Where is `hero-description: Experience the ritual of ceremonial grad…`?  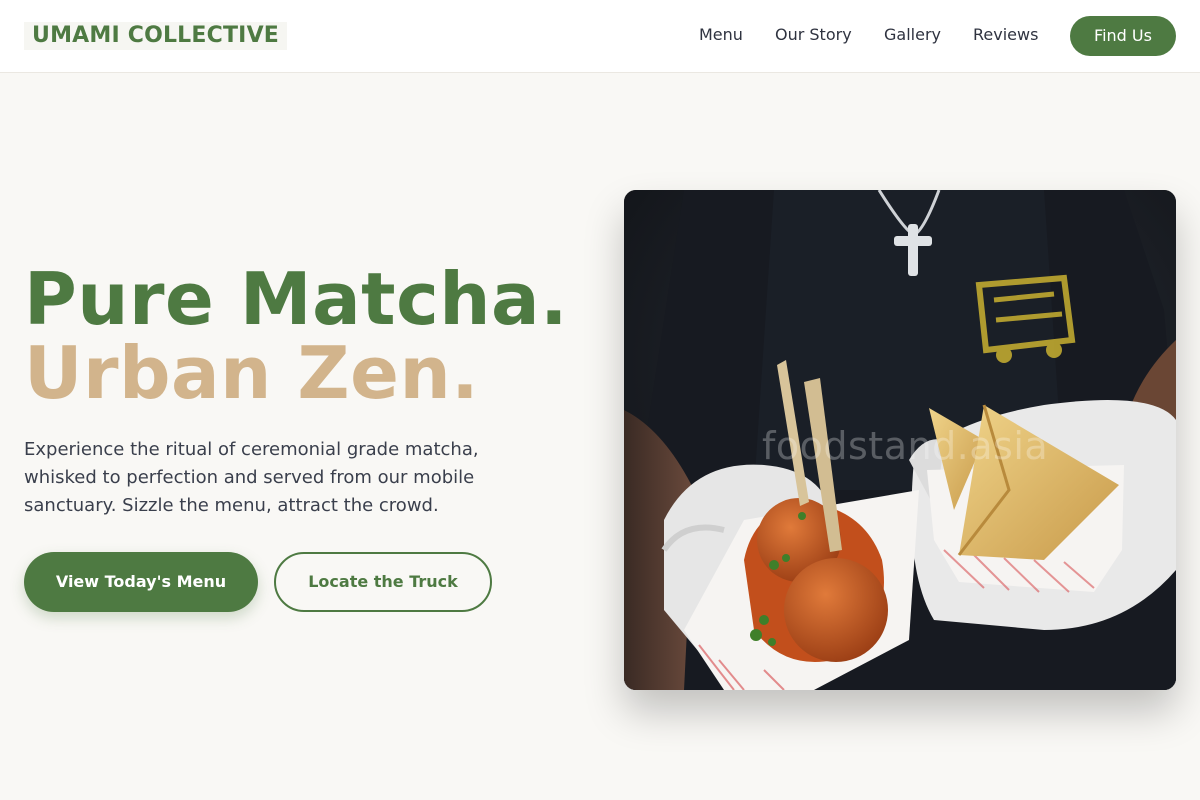 hero-description: Experience the ritual of ceremonial grad… is located at coordinates (251, 477).